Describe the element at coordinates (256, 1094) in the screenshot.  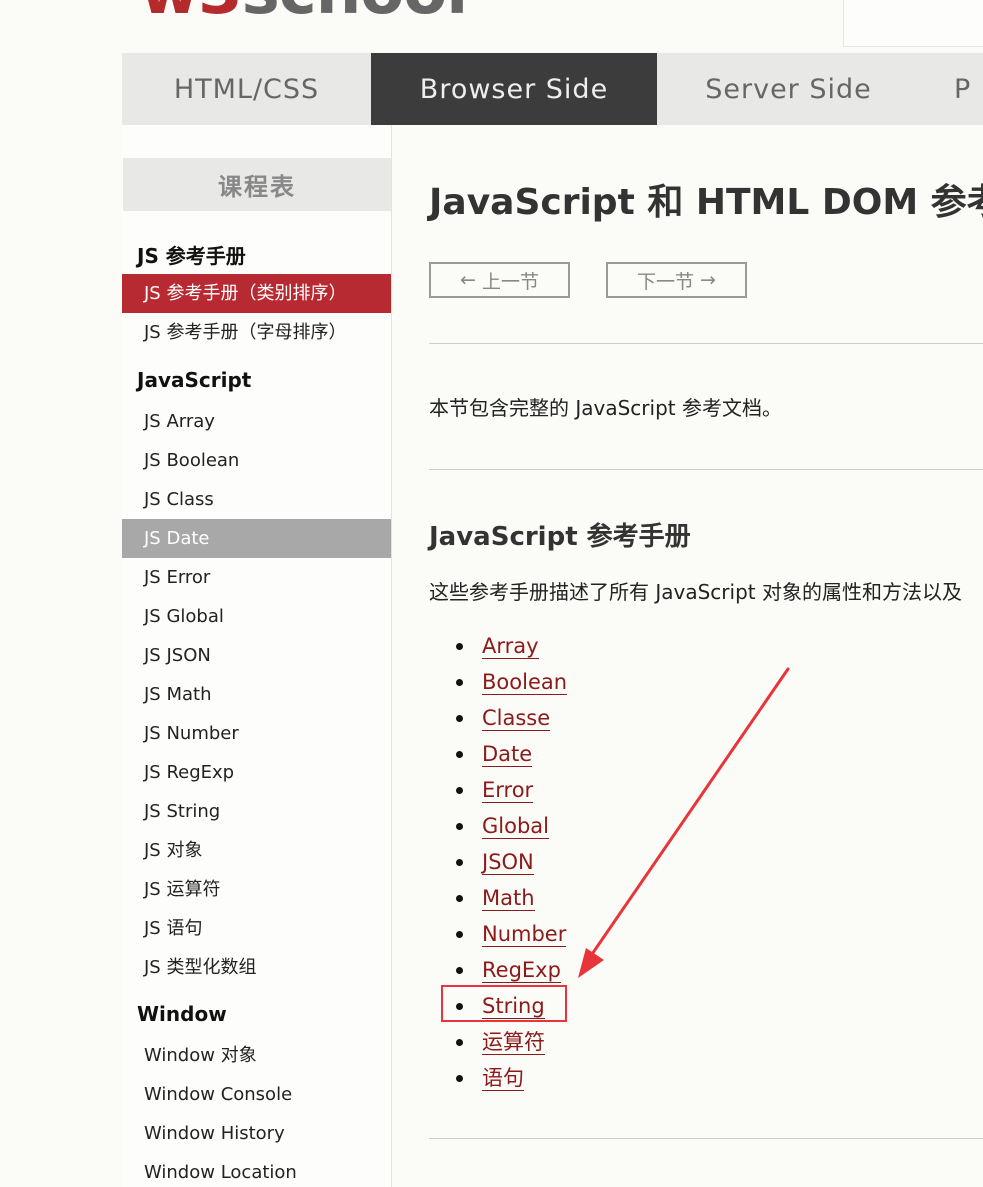
I see `sidebar-item-window-console: Window Console` at that location.